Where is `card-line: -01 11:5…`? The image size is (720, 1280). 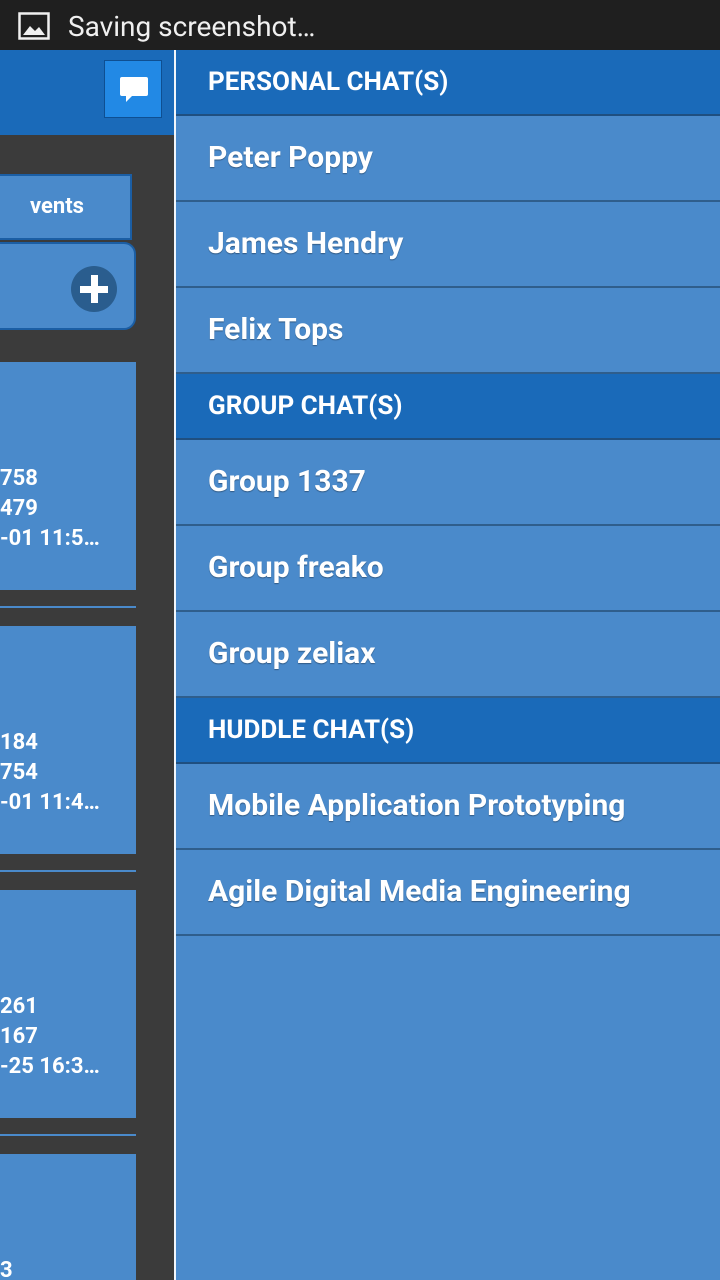 card-line: -01 11:5… is located at coordinates (50, 538).